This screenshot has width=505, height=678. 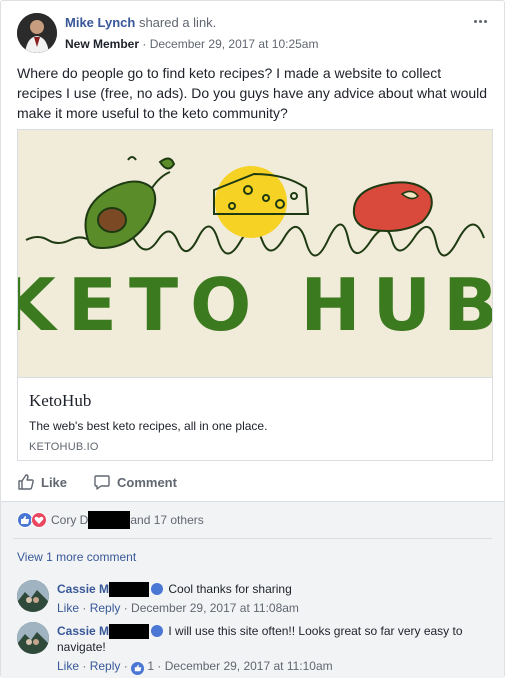 What do you see at coordinates (234, 44) in the screenshot?
I see `post-timestamp: December 29, 2017 at 10:25am` at bounding box center [234, 44].